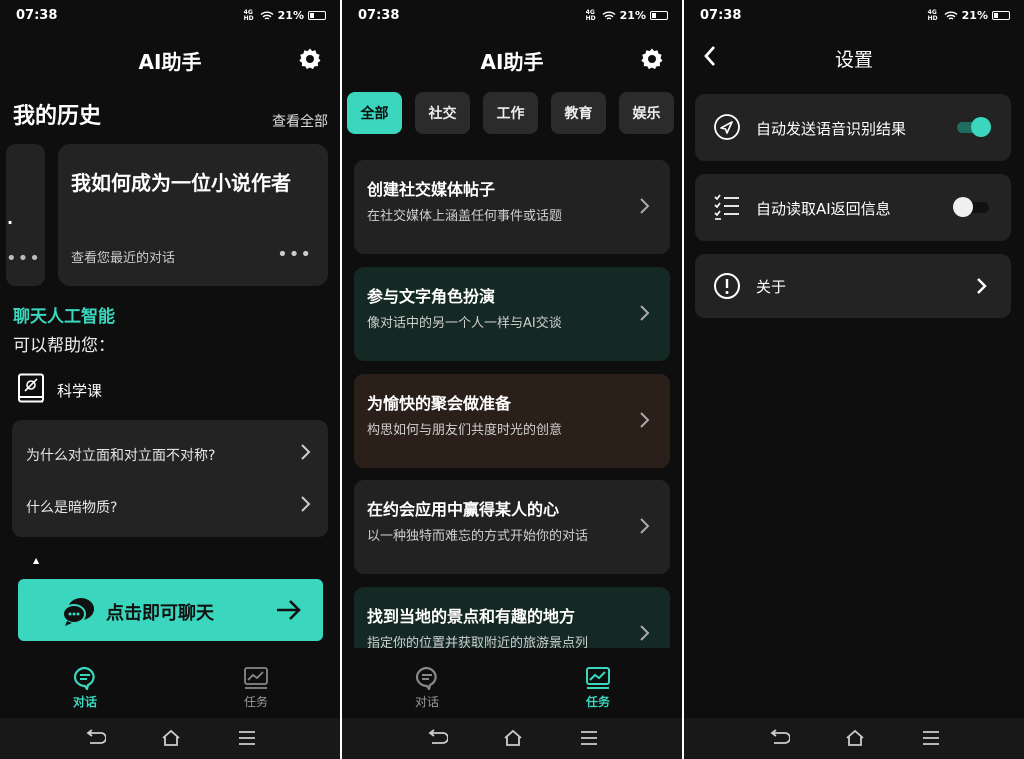 Image resolution: width=1024 pixels, height=759 pixels. Describe the element at coordinates (512, 421) in the screenshot. I see `task-card: 为愉快的聚会做准备 构思如何与朋友们共度时光的创意` at that location.